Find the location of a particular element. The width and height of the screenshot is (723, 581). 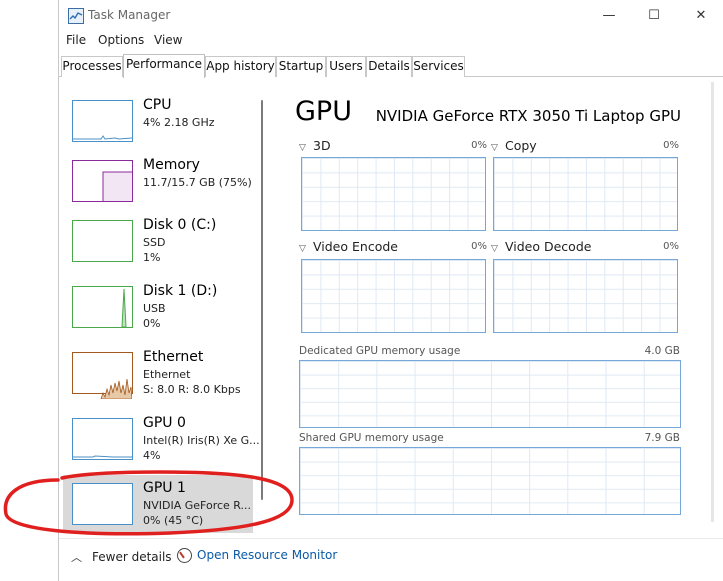

sidebar-item-gpu-0: GPU 0 Intel(R) Iris(R) Xe G... 4% is located at coordinates (161, 442).